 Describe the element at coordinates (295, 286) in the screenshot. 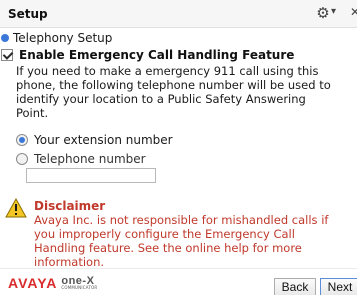

I see `back-button: Back` at that location.